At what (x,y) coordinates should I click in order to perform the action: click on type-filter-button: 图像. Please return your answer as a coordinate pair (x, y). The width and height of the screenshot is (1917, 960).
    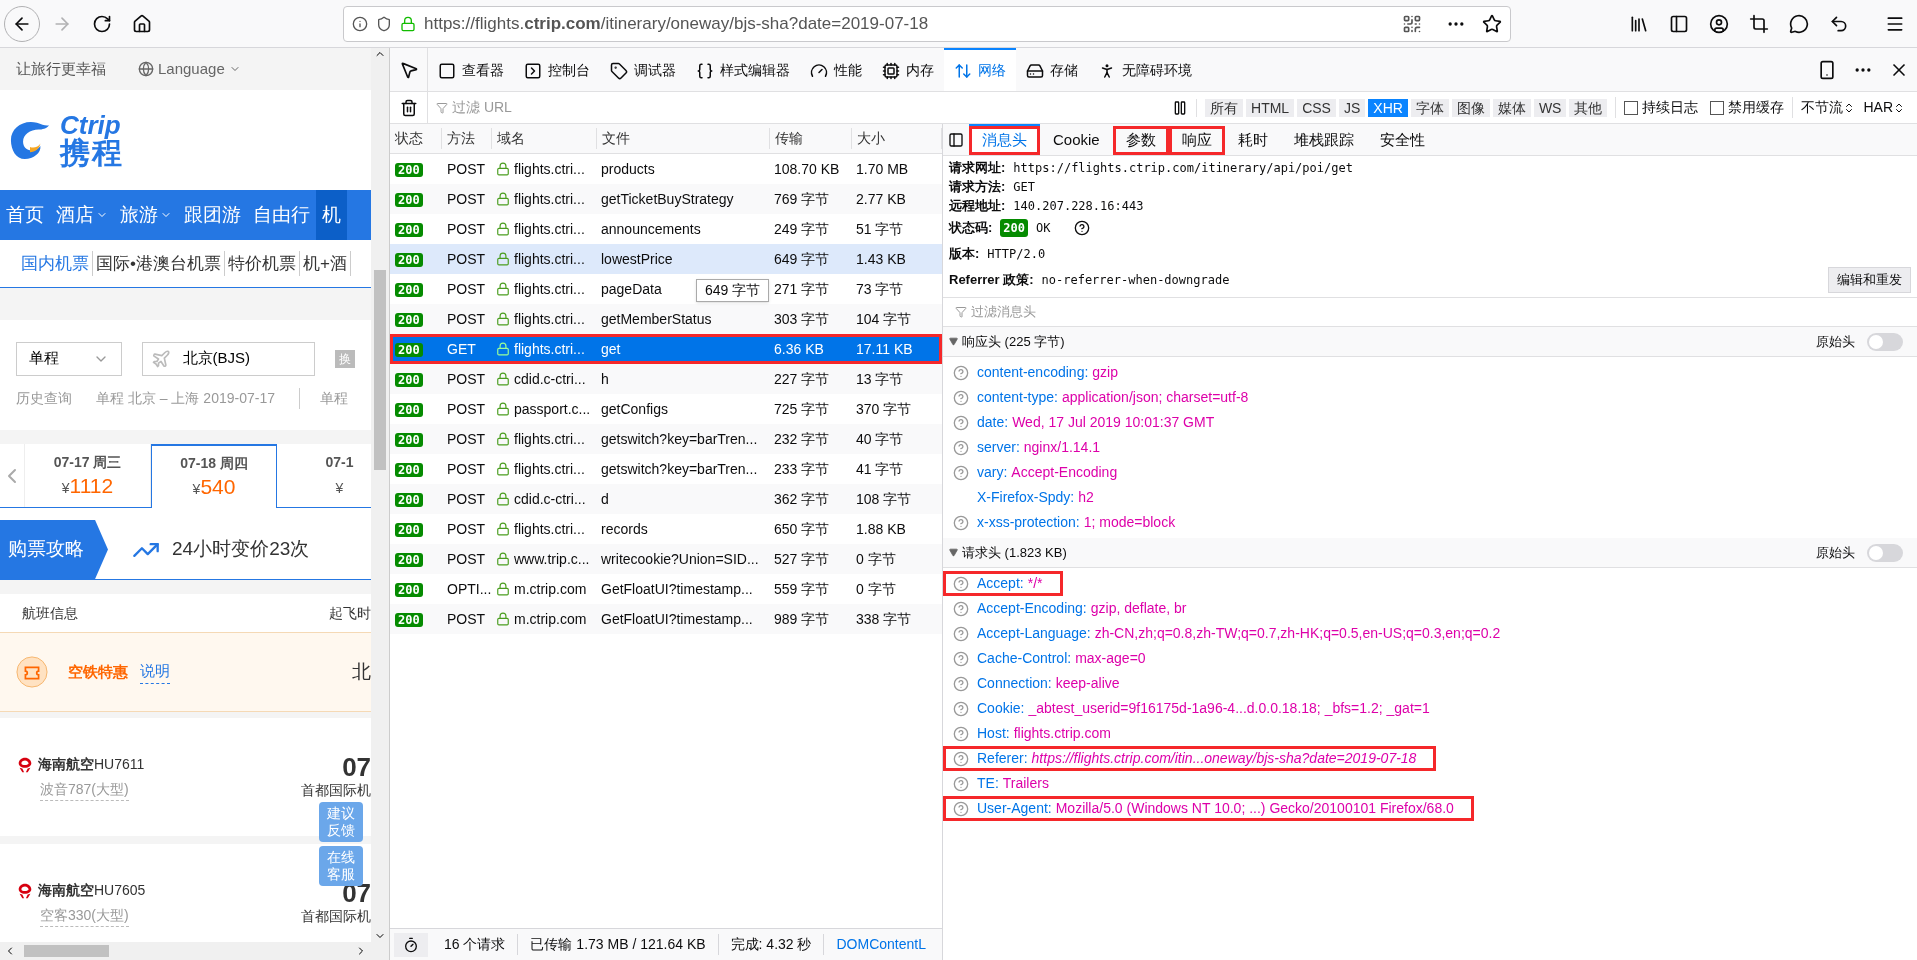
    Looking at the image, I should click on (1470, 107).